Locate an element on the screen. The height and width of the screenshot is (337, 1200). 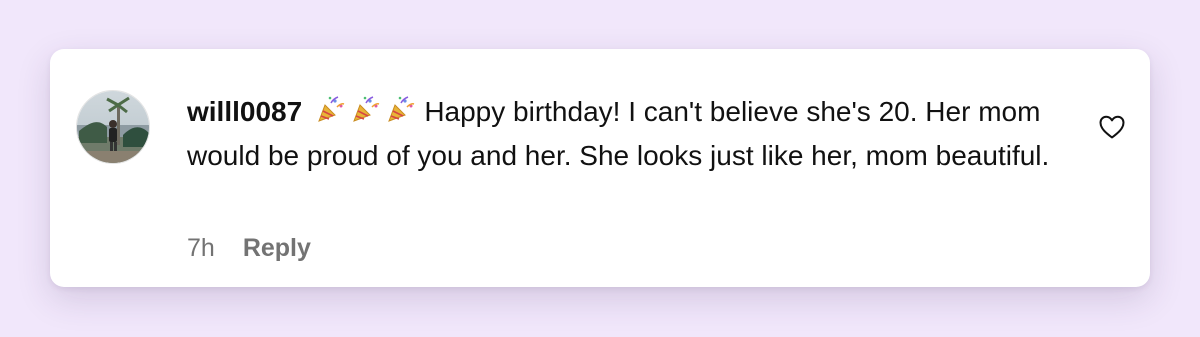
avatar-photo is located at coordinates (113, 127).